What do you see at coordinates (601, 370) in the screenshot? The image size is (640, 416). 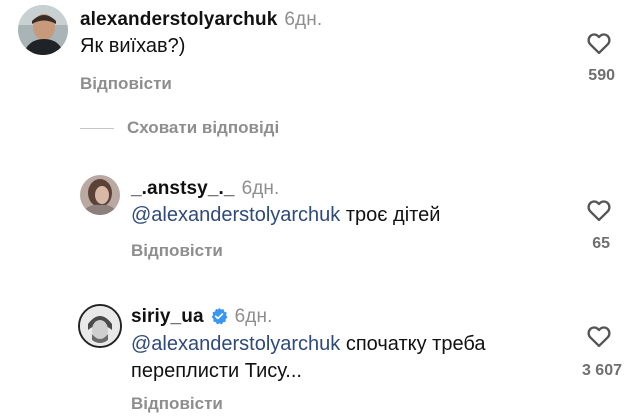 I see `like-count: 3 607` at bounding box center [601, 370].